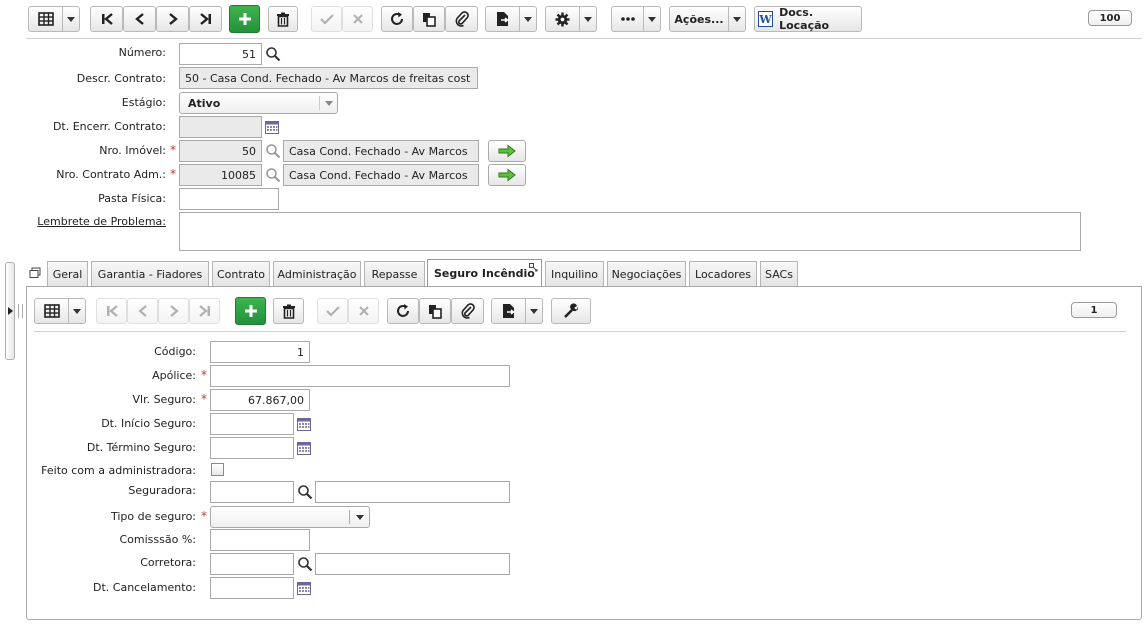 Image resolution: width=1145 pixels, height=624 pixels. Describe the element at coordinates (723, 274) in the screenshot. I see `tab-locadores: Locadores` at that location.